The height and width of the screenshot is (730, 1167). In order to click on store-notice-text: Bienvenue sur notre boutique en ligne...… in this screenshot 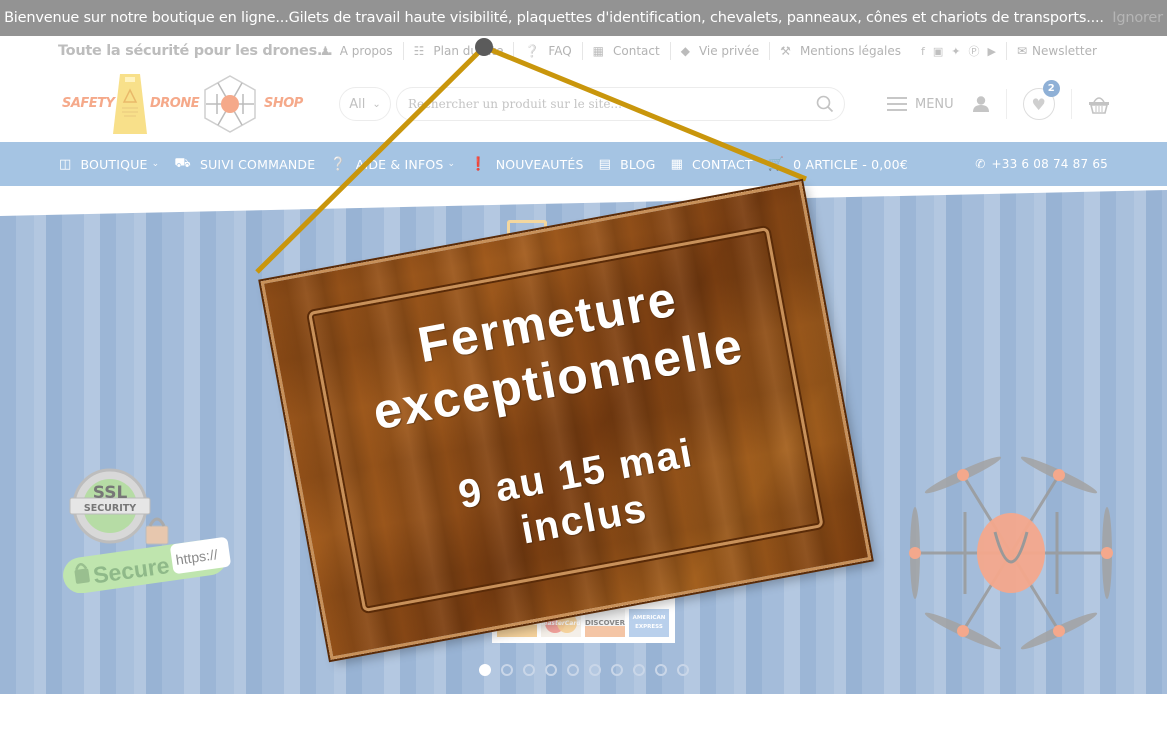, I will do `click(554, 18)`.